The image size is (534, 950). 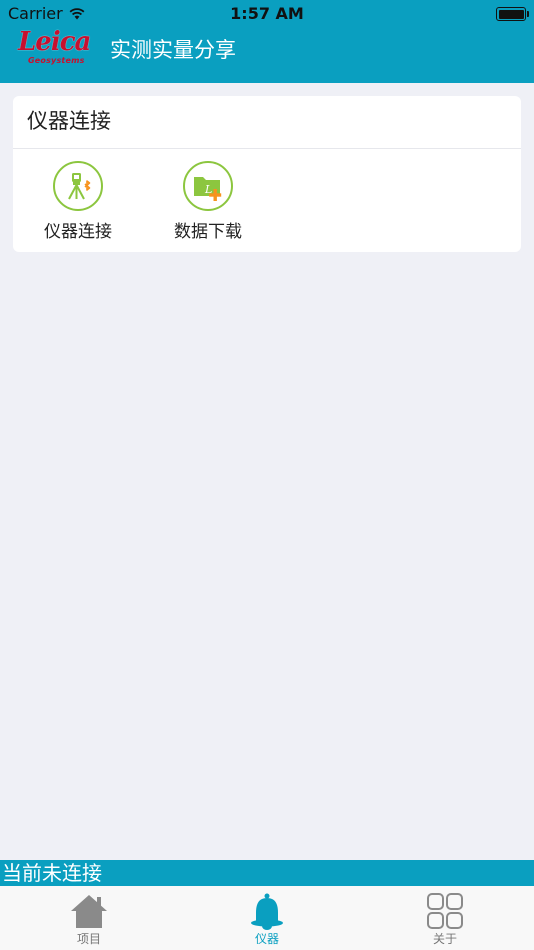 I want to click on data-download-button: L 数据下载, so click(x=208, y=203).